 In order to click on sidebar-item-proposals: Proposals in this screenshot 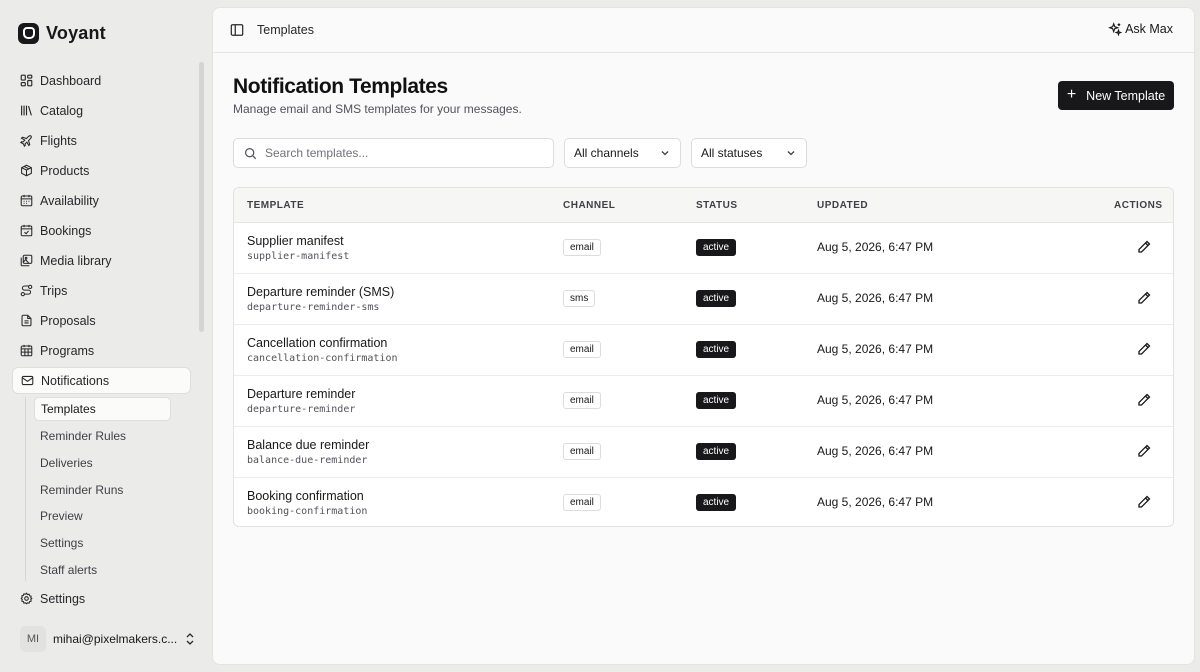, I will do `click(101, 320)`.